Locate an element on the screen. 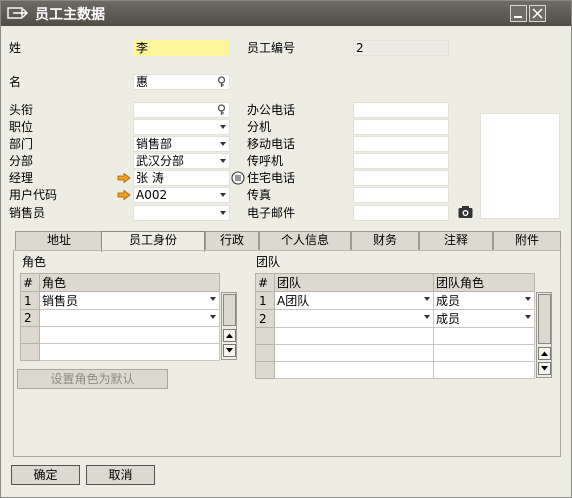 The height and width of the screenshot is (498, 572). email-field is located at coordinates (401, 213).